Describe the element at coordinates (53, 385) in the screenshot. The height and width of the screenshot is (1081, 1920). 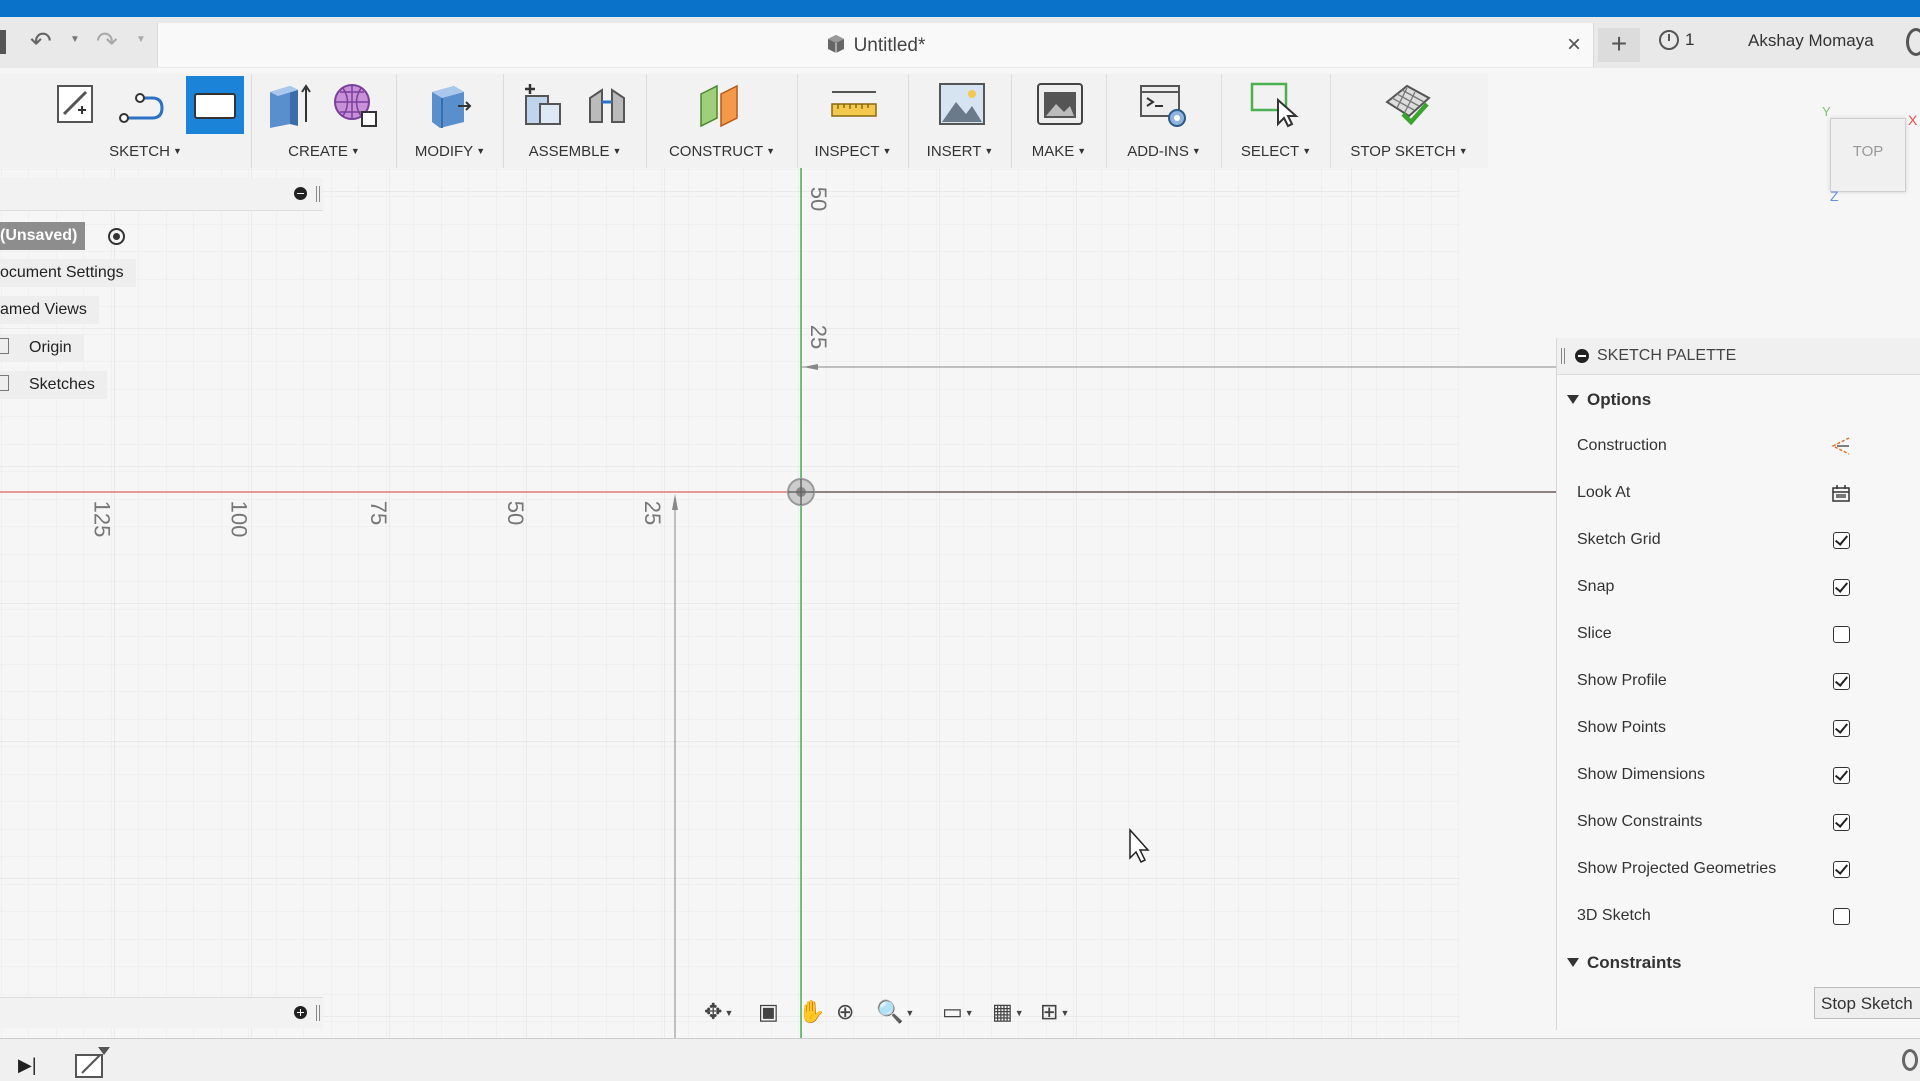
I see `browser-item-sketches: Sketches` at that location.